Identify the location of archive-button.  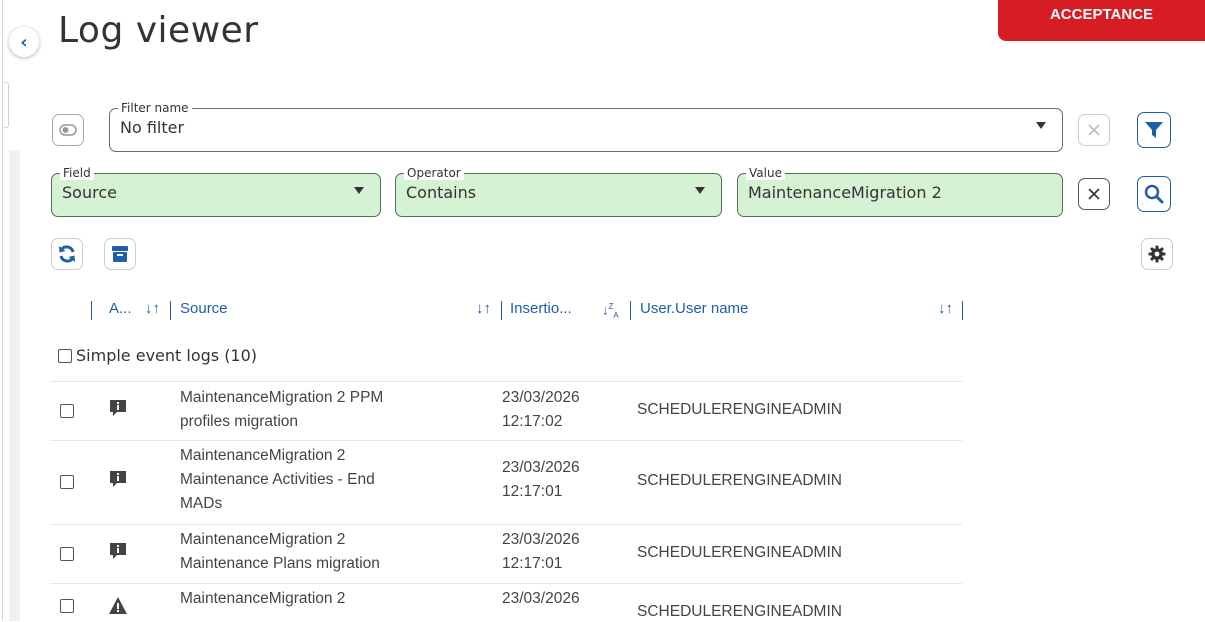
(120, 254).